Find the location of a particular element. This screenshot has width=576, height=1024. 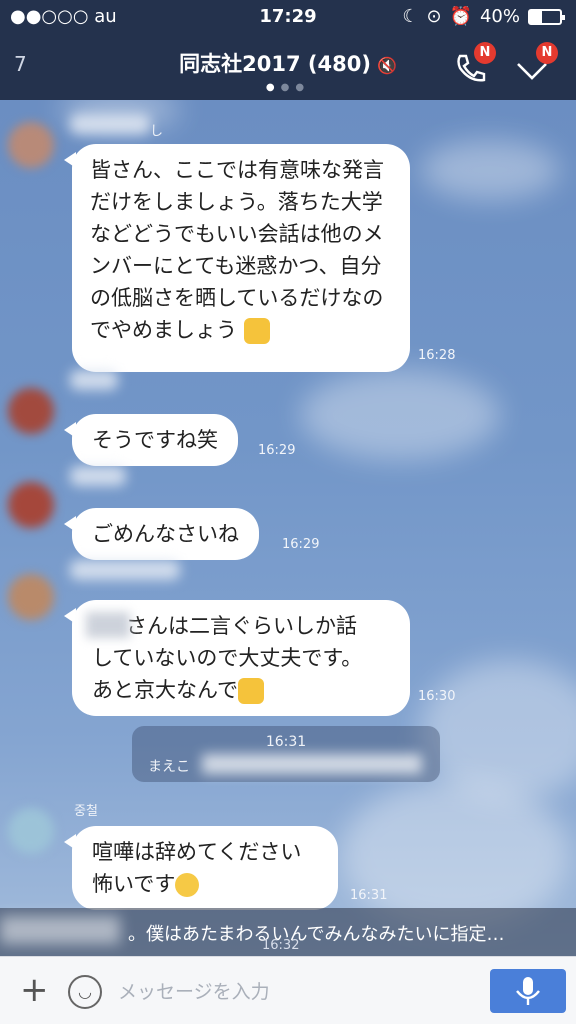

moon-icon: ☾ is located at coordinates (410, 16).